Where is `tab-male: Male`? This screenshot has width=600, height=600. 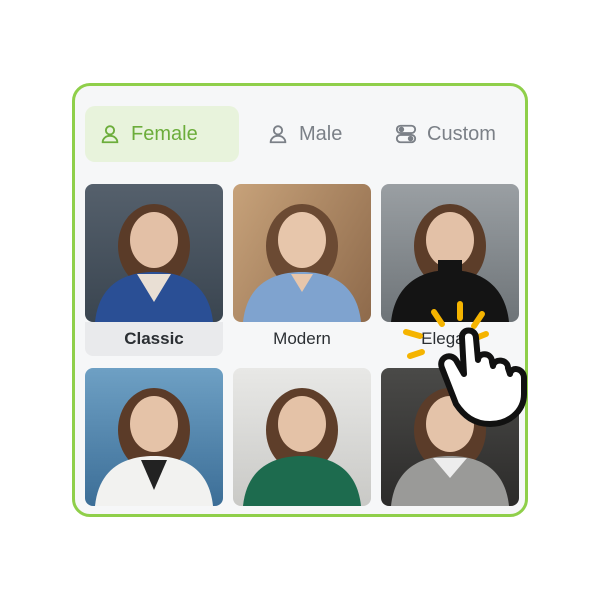 tab-male: Male is located at coordinates (313, 134).